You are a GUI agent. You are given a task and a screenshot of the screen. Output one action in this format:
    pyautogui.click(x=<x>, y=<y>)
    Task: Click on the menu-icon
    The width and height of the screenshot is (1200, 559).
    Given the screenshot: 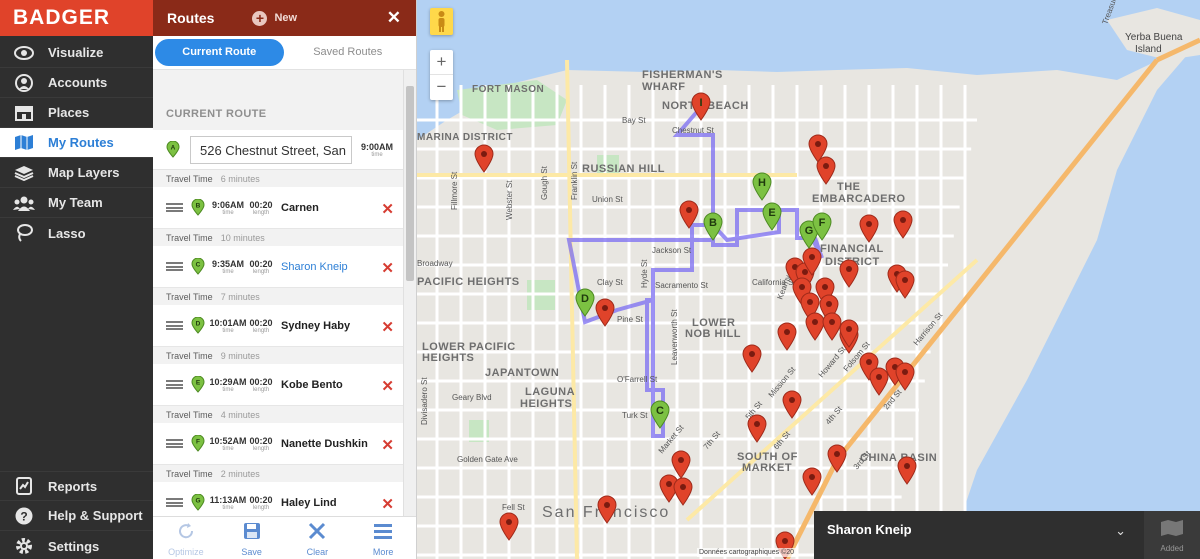 What is the action you would take?
    pyautogui.click(x=383, y=531)
    